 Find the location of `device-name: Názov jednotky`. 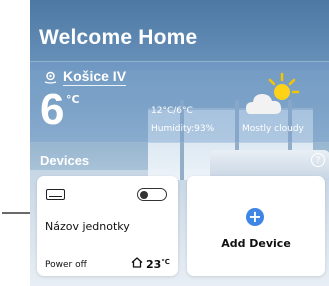

device-name: Názov jednotky is located at coordinates (87, 226).